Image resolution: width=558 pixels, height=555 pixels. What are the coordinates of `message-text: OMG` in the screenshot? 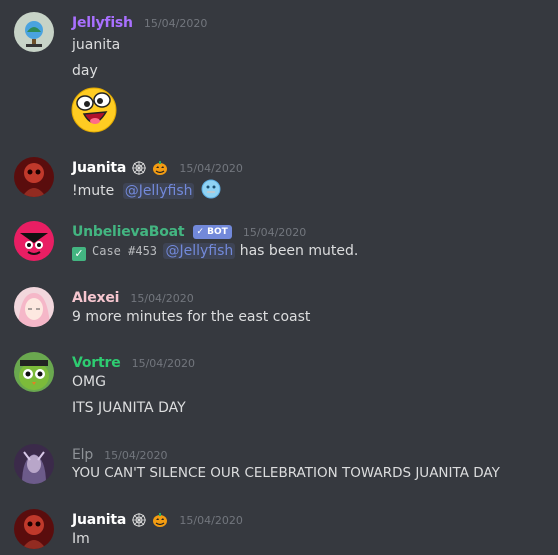 It's located at (89, 382).